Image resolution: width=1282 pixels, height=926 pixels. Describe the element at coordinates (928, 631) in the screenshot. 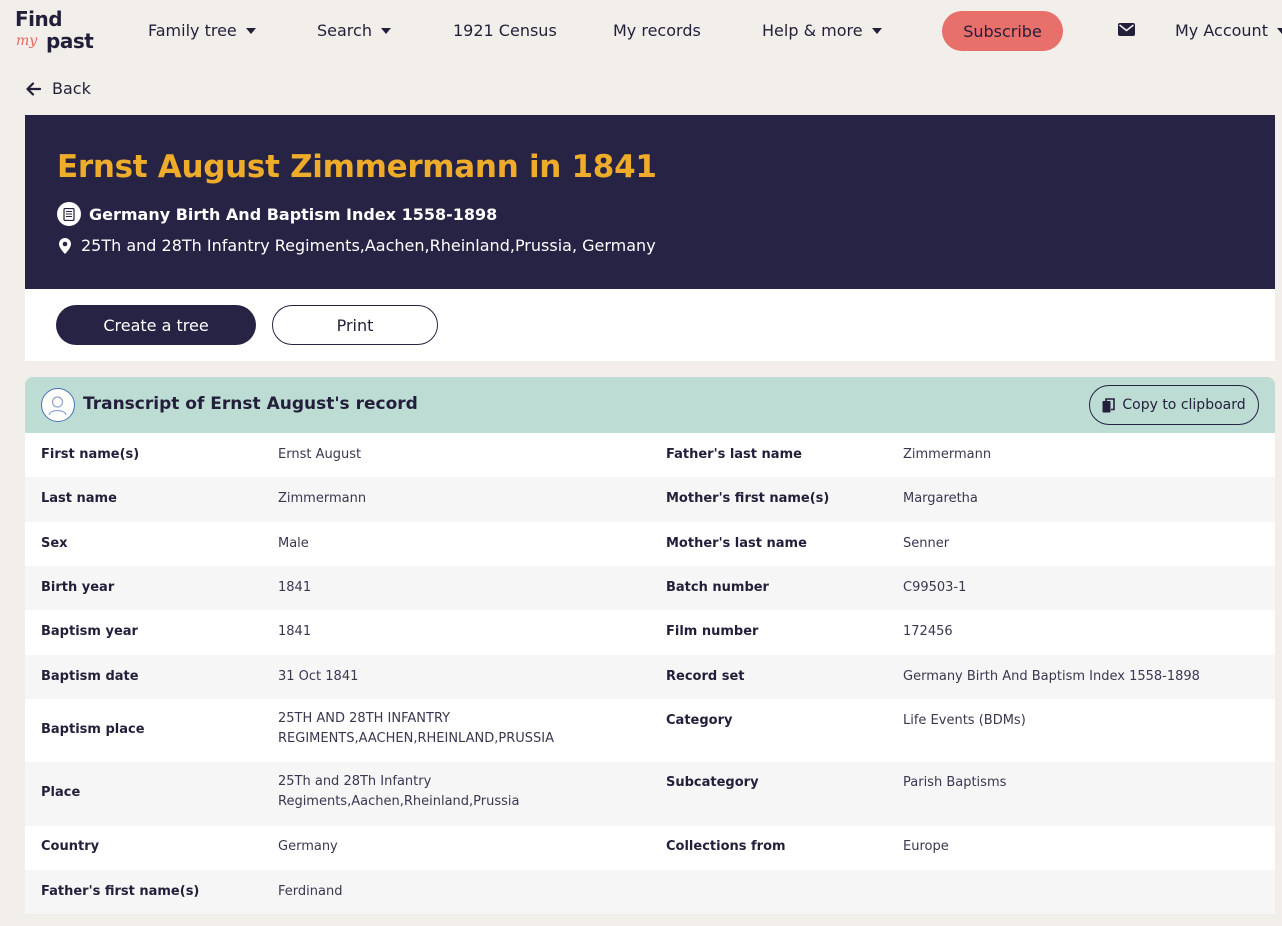

I see `field-value: 172456` at that location.